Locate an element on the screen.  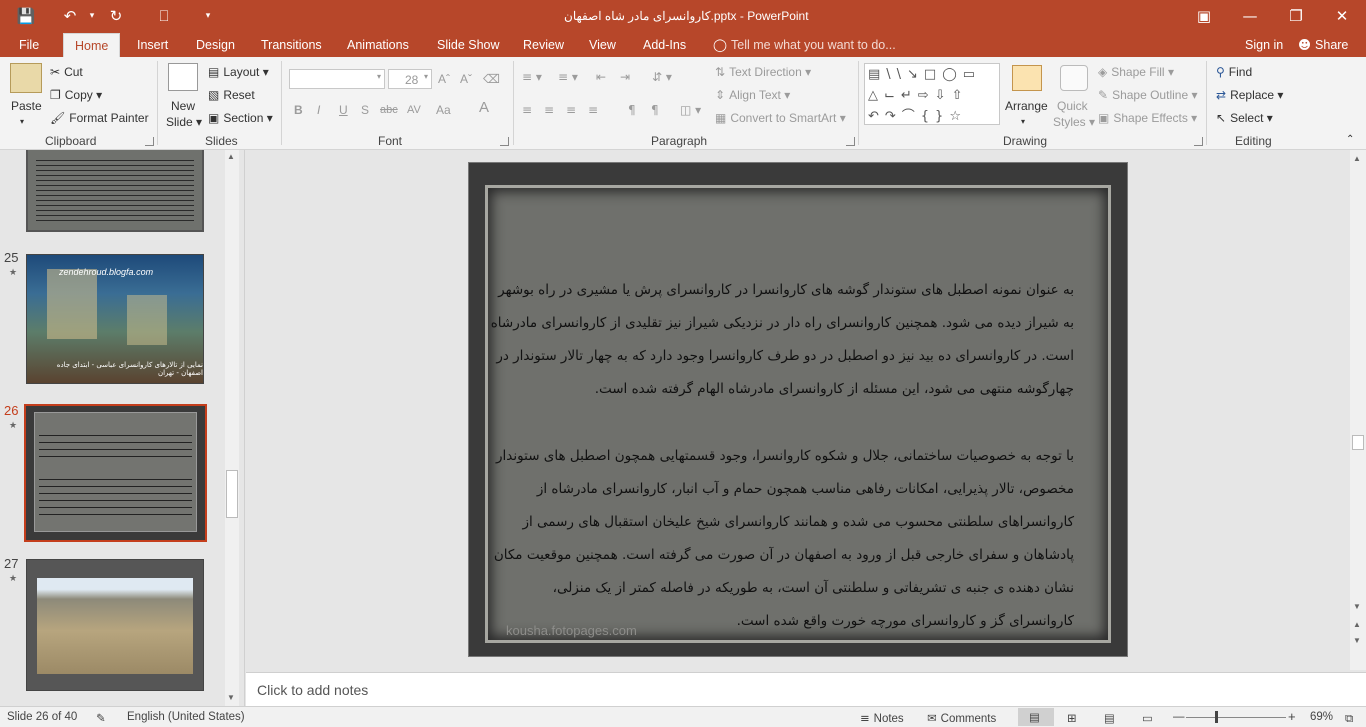
slide-scrollbar: ▲ ▼ ▲ ▼ is located at coordinates (1358, 410).